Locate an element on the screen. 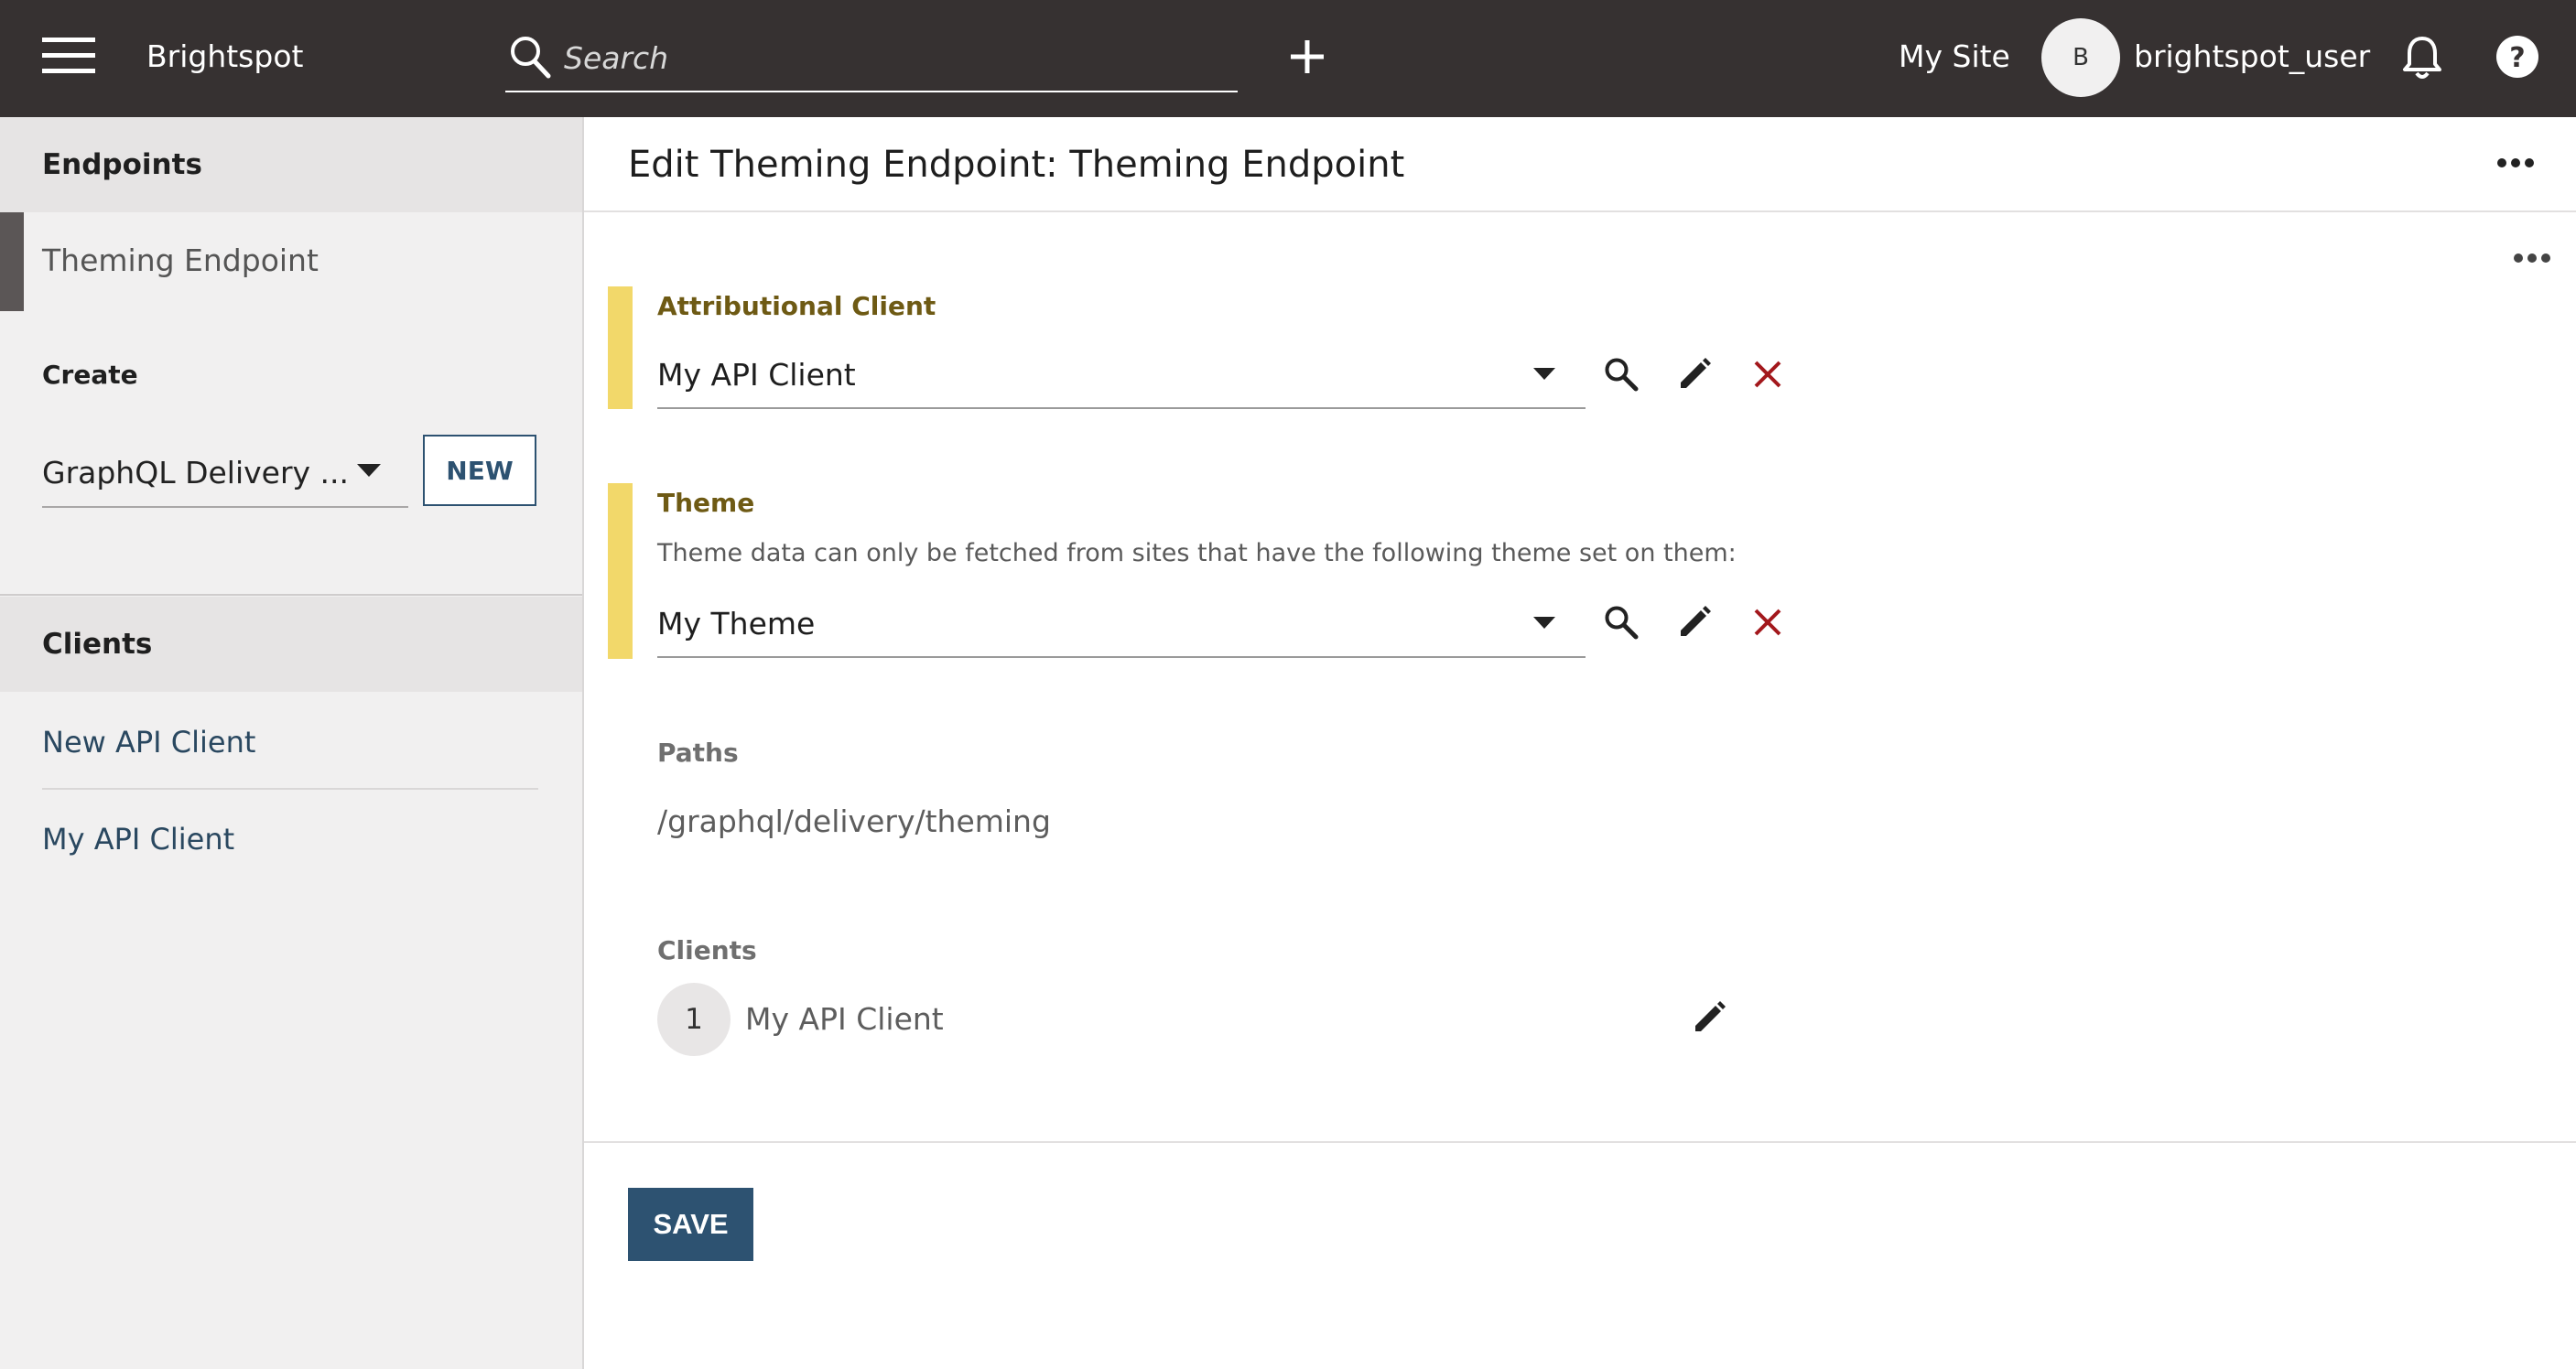 The image size is (2576, 1369). endpoints-heading: Endpoints is located at coordinates (122, 165).